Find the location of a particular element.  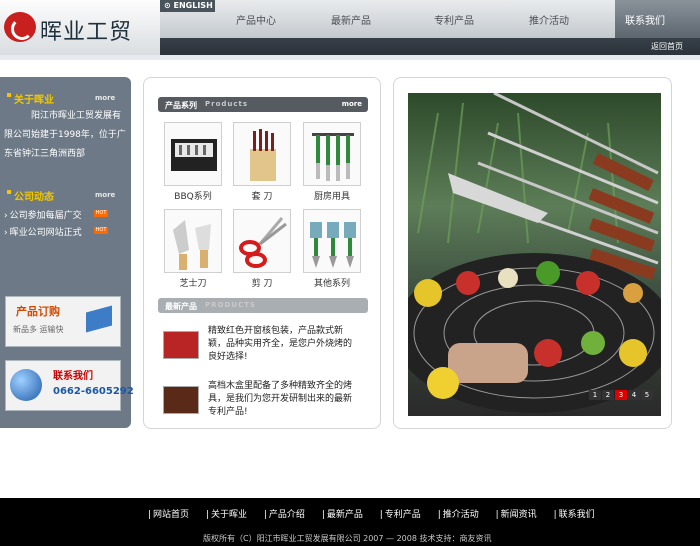

product-card-kitchen-tools: 厨房用具 is located at coordinates (332, 162).